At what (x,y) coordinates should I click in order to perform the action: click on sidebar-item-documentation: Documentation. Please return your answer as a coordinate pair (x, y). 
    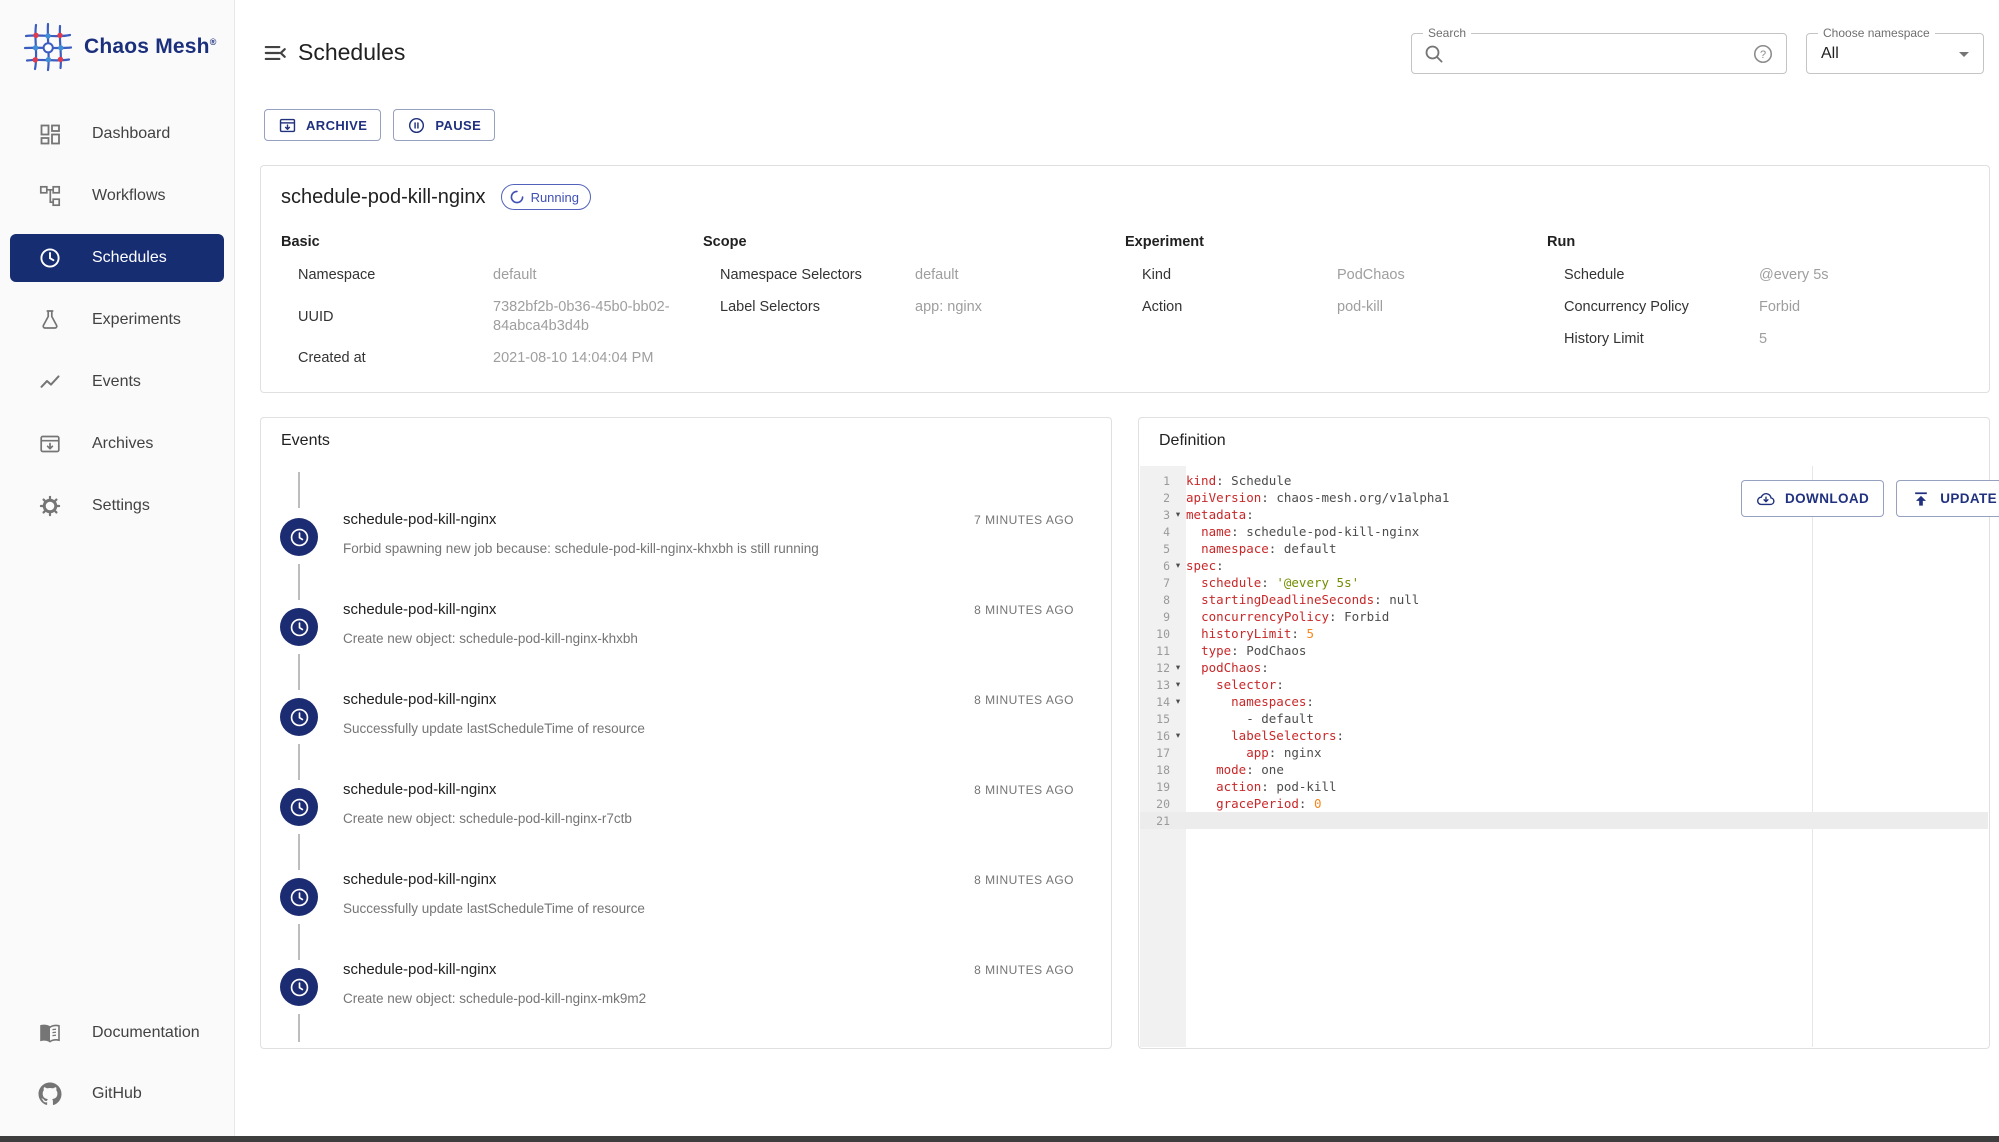
    Looking at the image, I should click on (117, 1033).